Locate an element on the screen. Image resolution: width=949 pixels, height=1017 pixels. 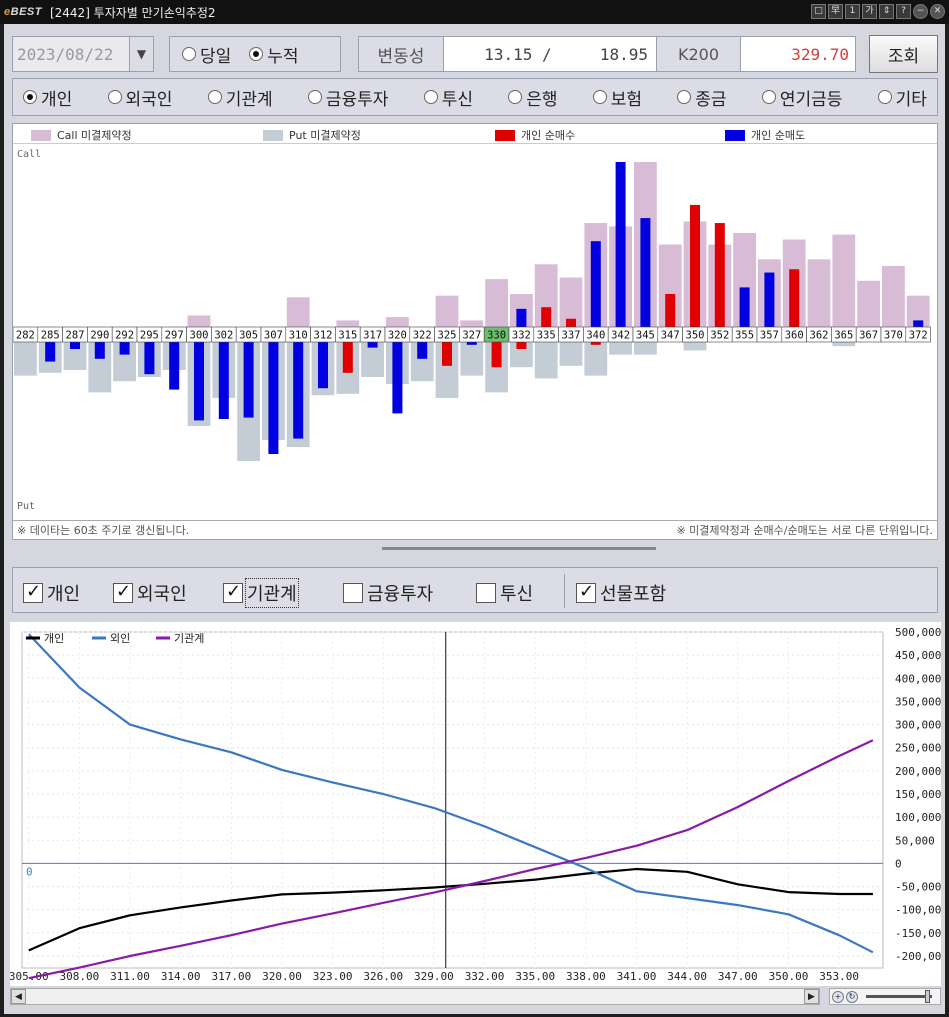
radio-label: 은행 is located at coordinates (542, 99).